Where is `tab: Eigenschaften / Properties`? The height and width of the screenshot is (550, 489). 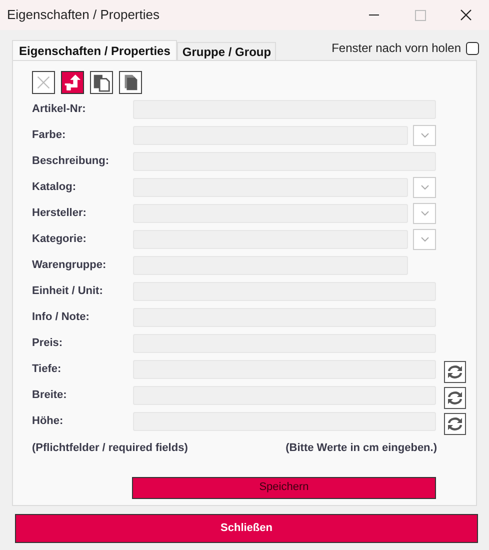 tab: Eigenschaften / Properties is located at coordinates (95, 50).